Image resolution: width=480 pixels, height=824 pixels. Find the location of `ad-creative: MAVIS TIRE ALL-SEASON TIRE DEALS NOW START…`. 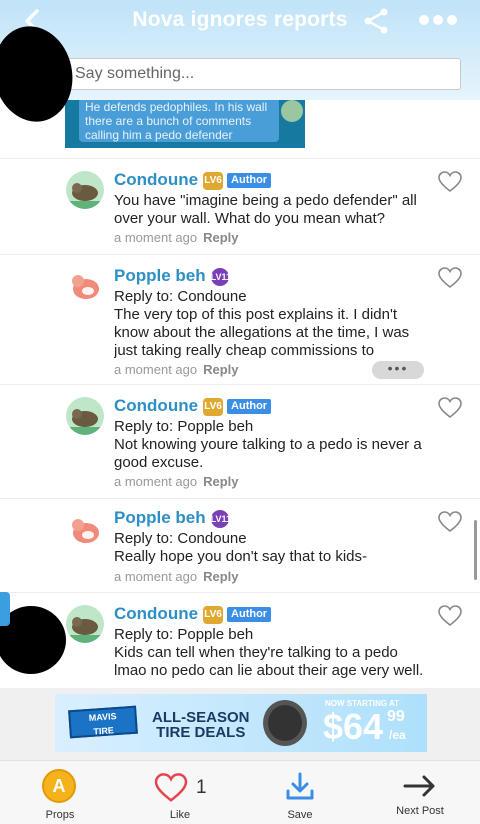

ad-creative: MAVIS TIRE ALL-SEASON TIRE DEALS NOW START… is located at coordinates (241, 723).